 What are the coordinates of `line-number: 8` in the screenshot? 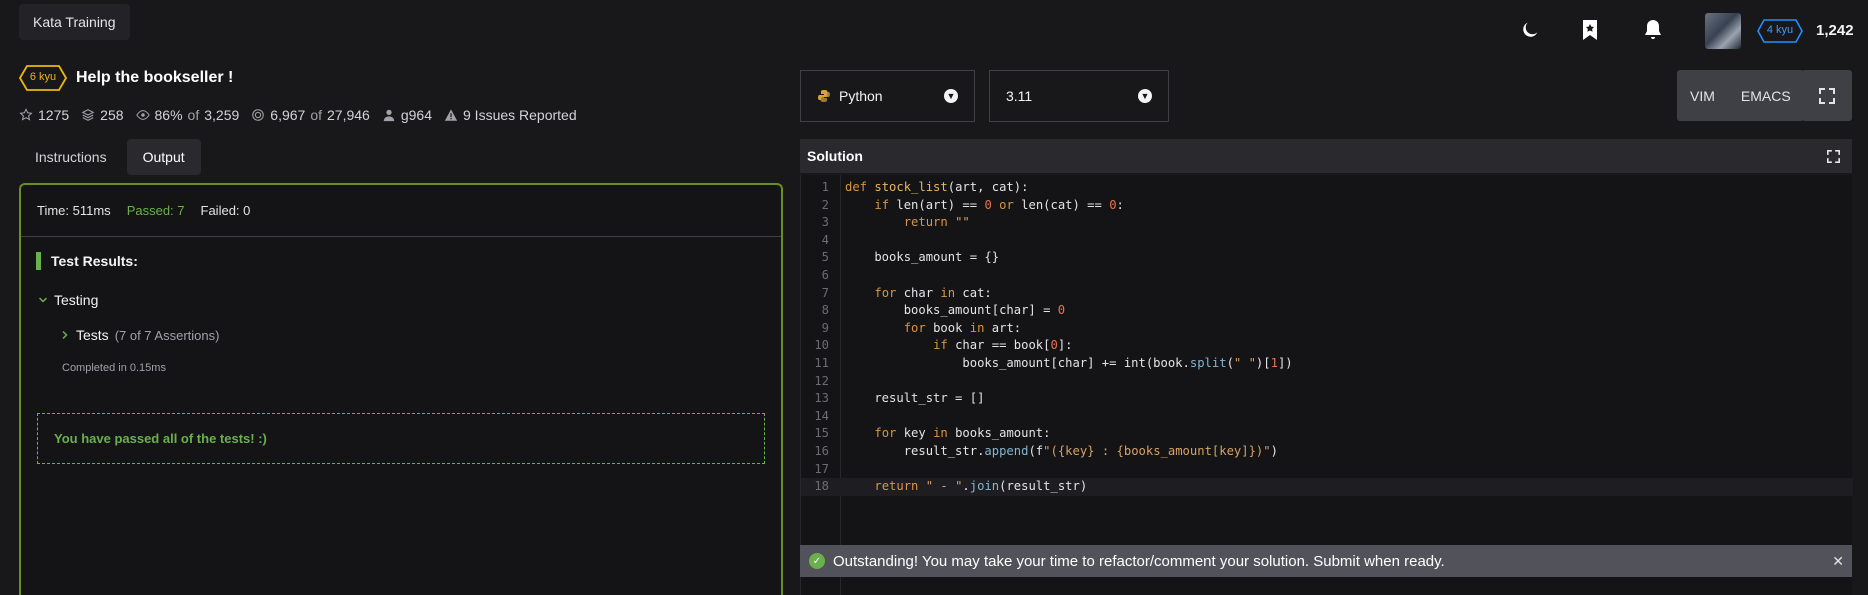 It's located at (825, 310).